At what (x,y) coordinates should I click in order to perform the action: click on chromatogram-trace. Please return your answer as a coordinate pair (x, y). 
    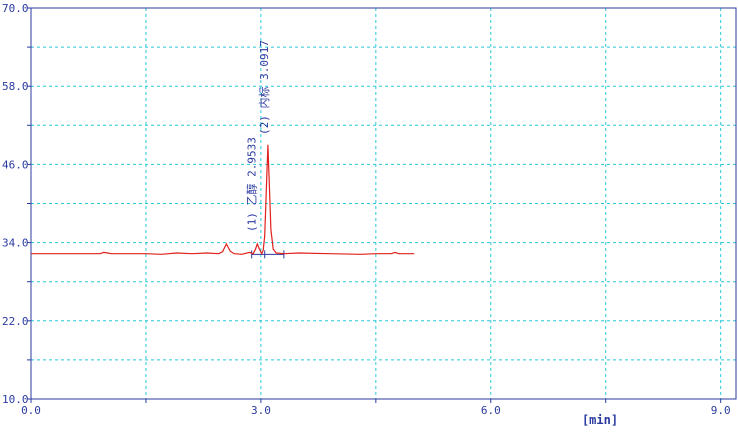
    Looking at the image, I should click on (223, 200).